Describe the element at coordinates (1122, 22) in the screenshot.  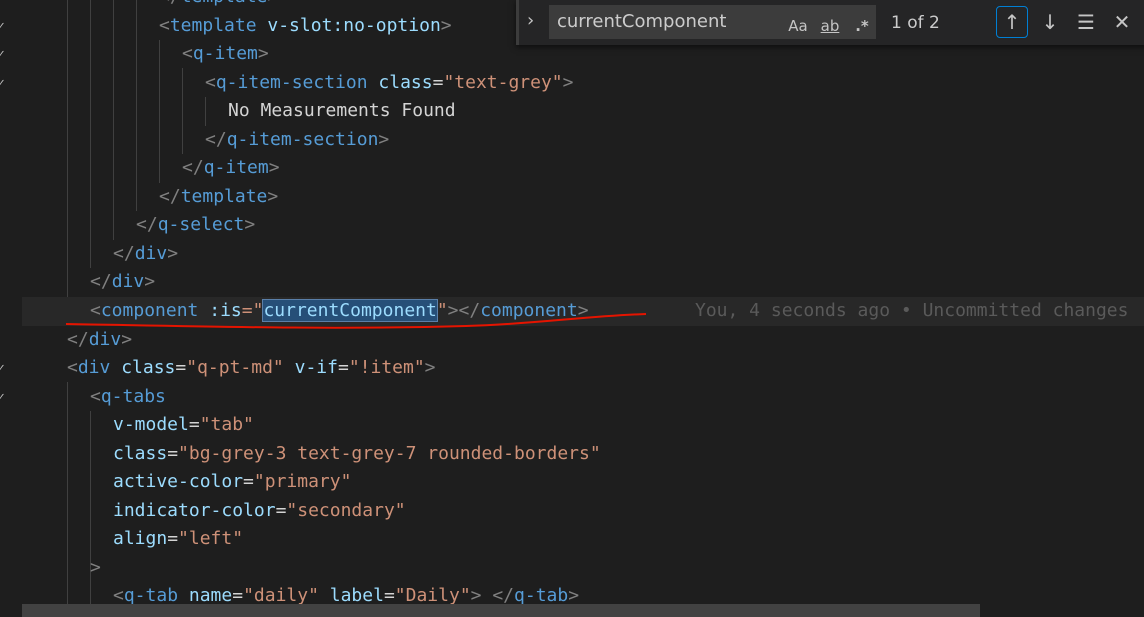
I see `close-icon: ✕` at that location.